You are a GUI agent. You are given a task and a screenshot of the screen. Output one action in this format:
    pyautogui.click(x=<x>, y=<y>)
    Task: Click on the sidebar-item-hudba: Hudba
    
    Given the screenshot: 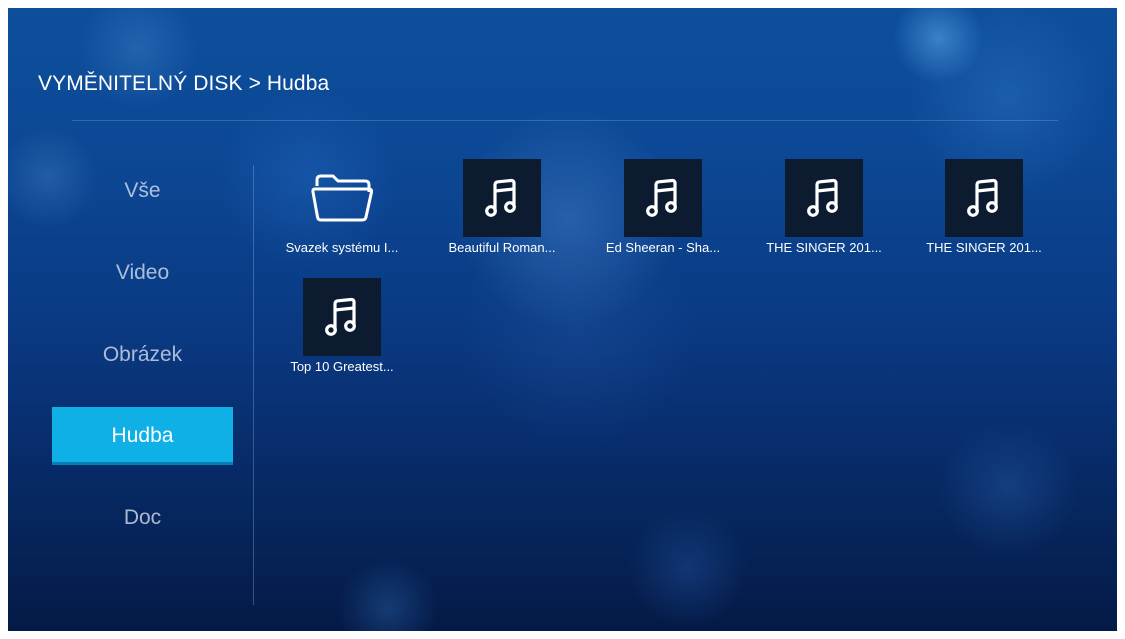 What is the action you would take?
    pyautogui.click(x=142, y=436)
    